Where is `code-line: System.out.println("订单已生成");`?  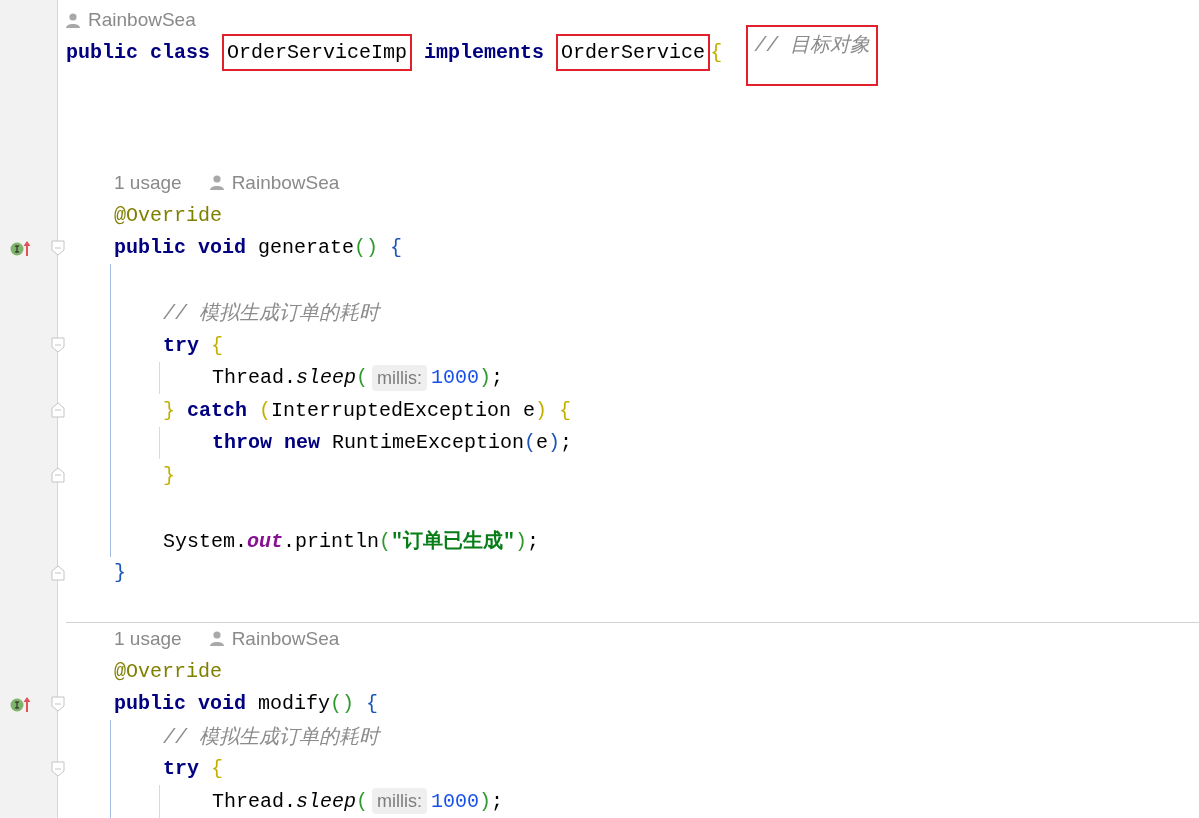 code-line: System.out.println("订单已生成"); is located at coordinates (351, 541).